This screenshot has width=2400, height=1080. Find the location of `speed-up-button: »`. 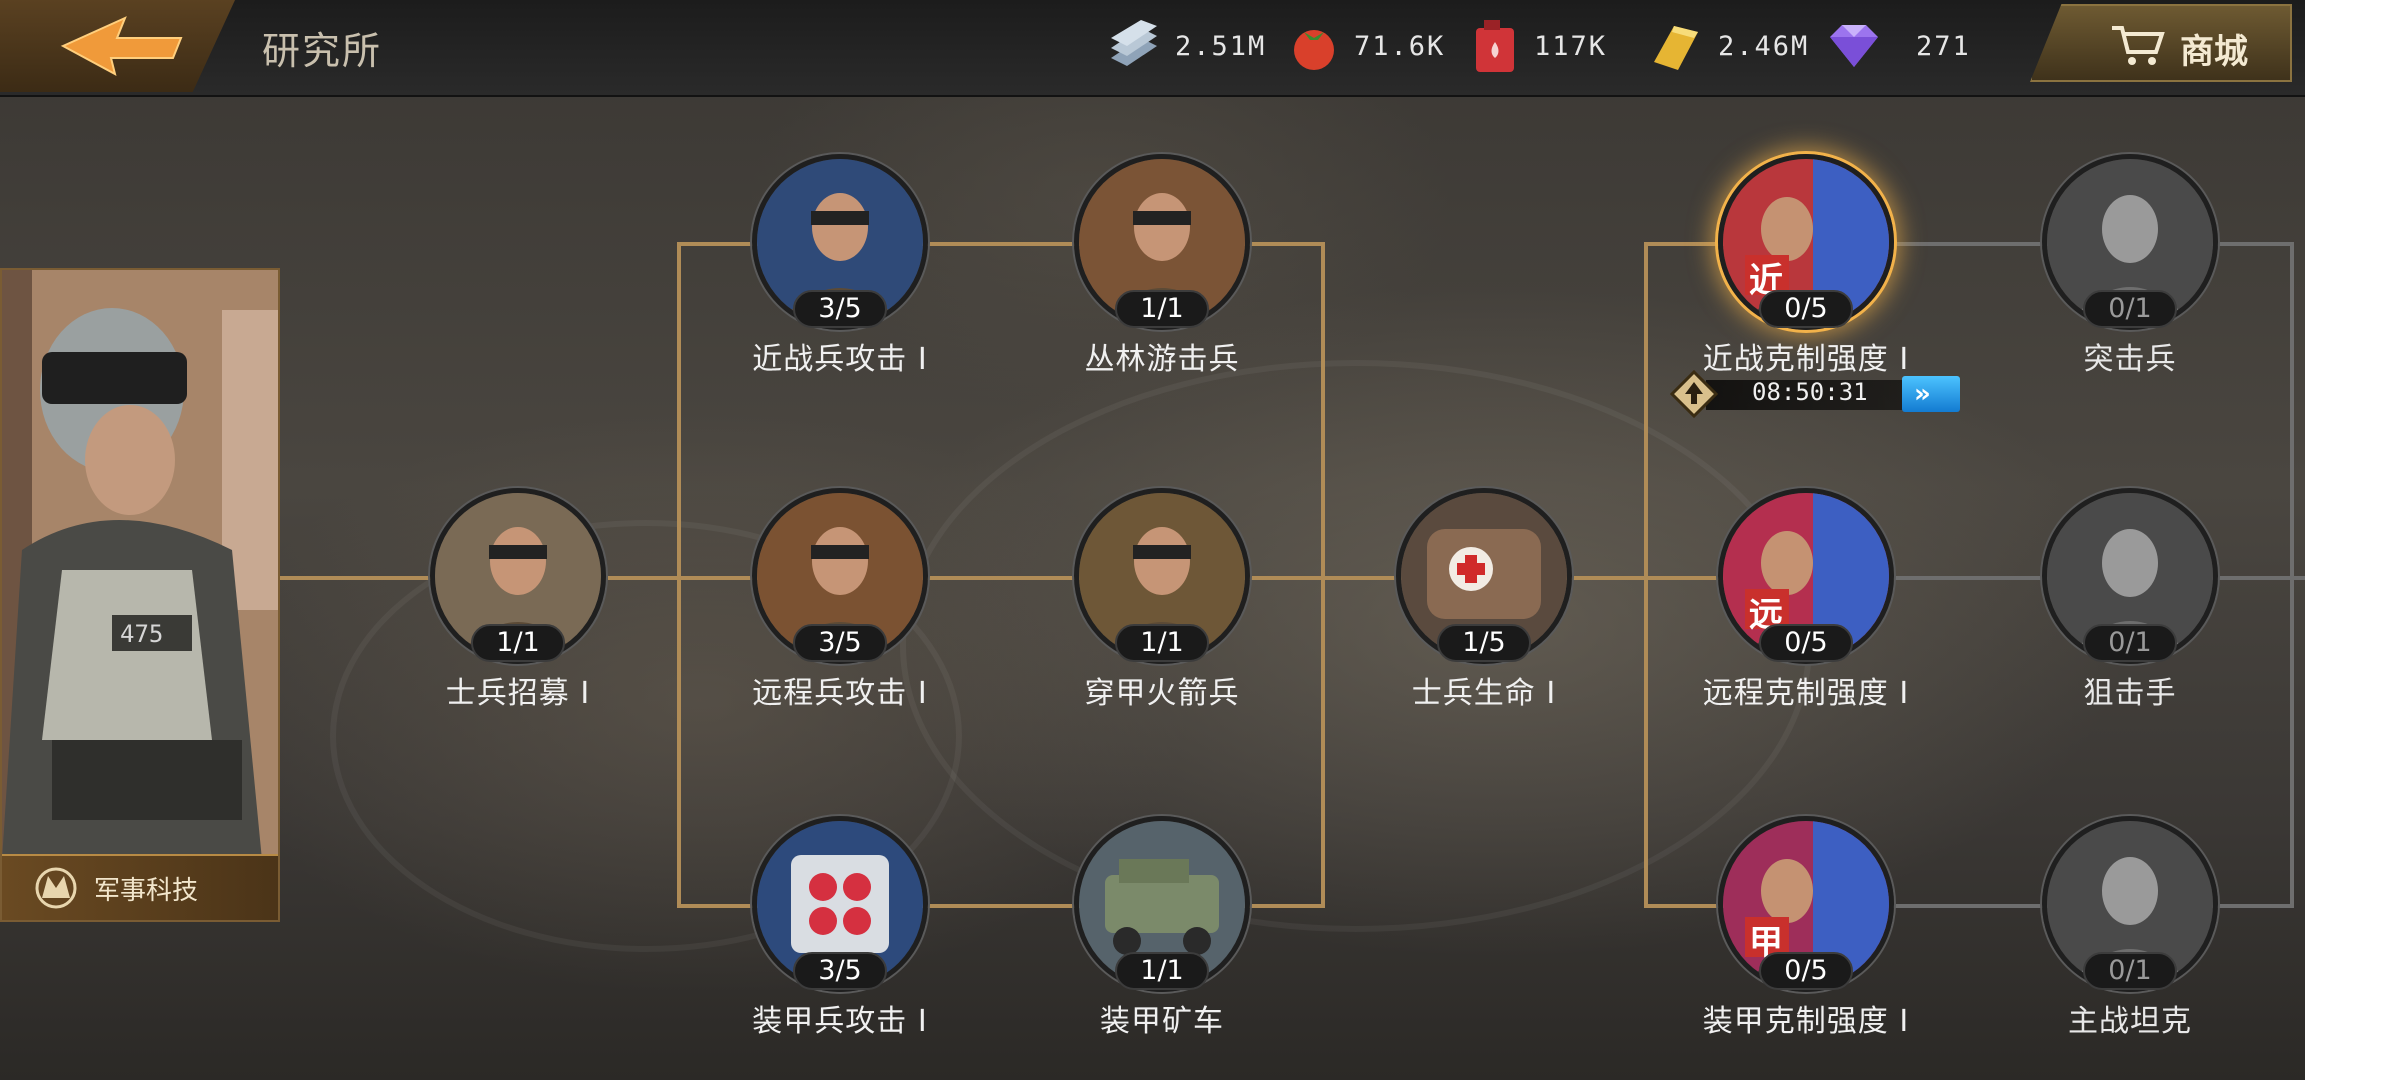

speed-up-button: » is located at coordinates (1931, 394).